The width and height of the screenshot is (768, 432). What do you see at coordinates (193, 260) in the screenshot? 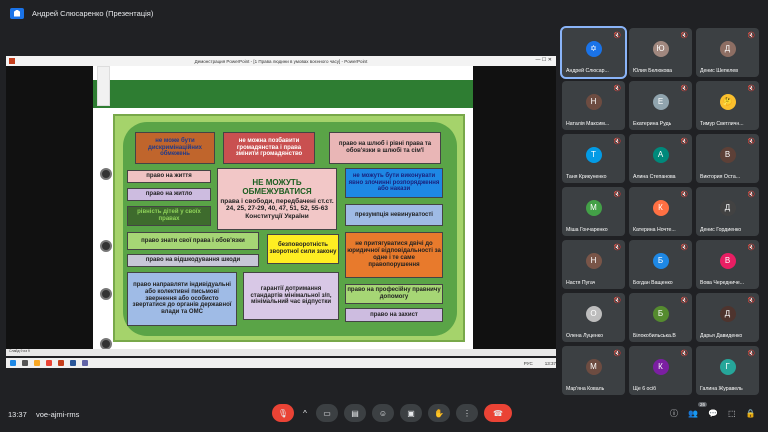
I see `box-compensation: право на відшкодування шкоди` at bounding box center [193, 260].